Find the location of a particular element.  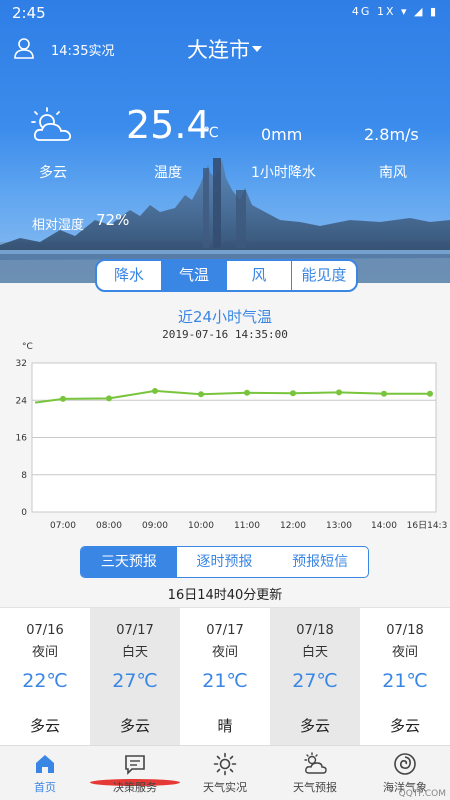

forecast-condition: 晴 is located at coordinates (225, 726).